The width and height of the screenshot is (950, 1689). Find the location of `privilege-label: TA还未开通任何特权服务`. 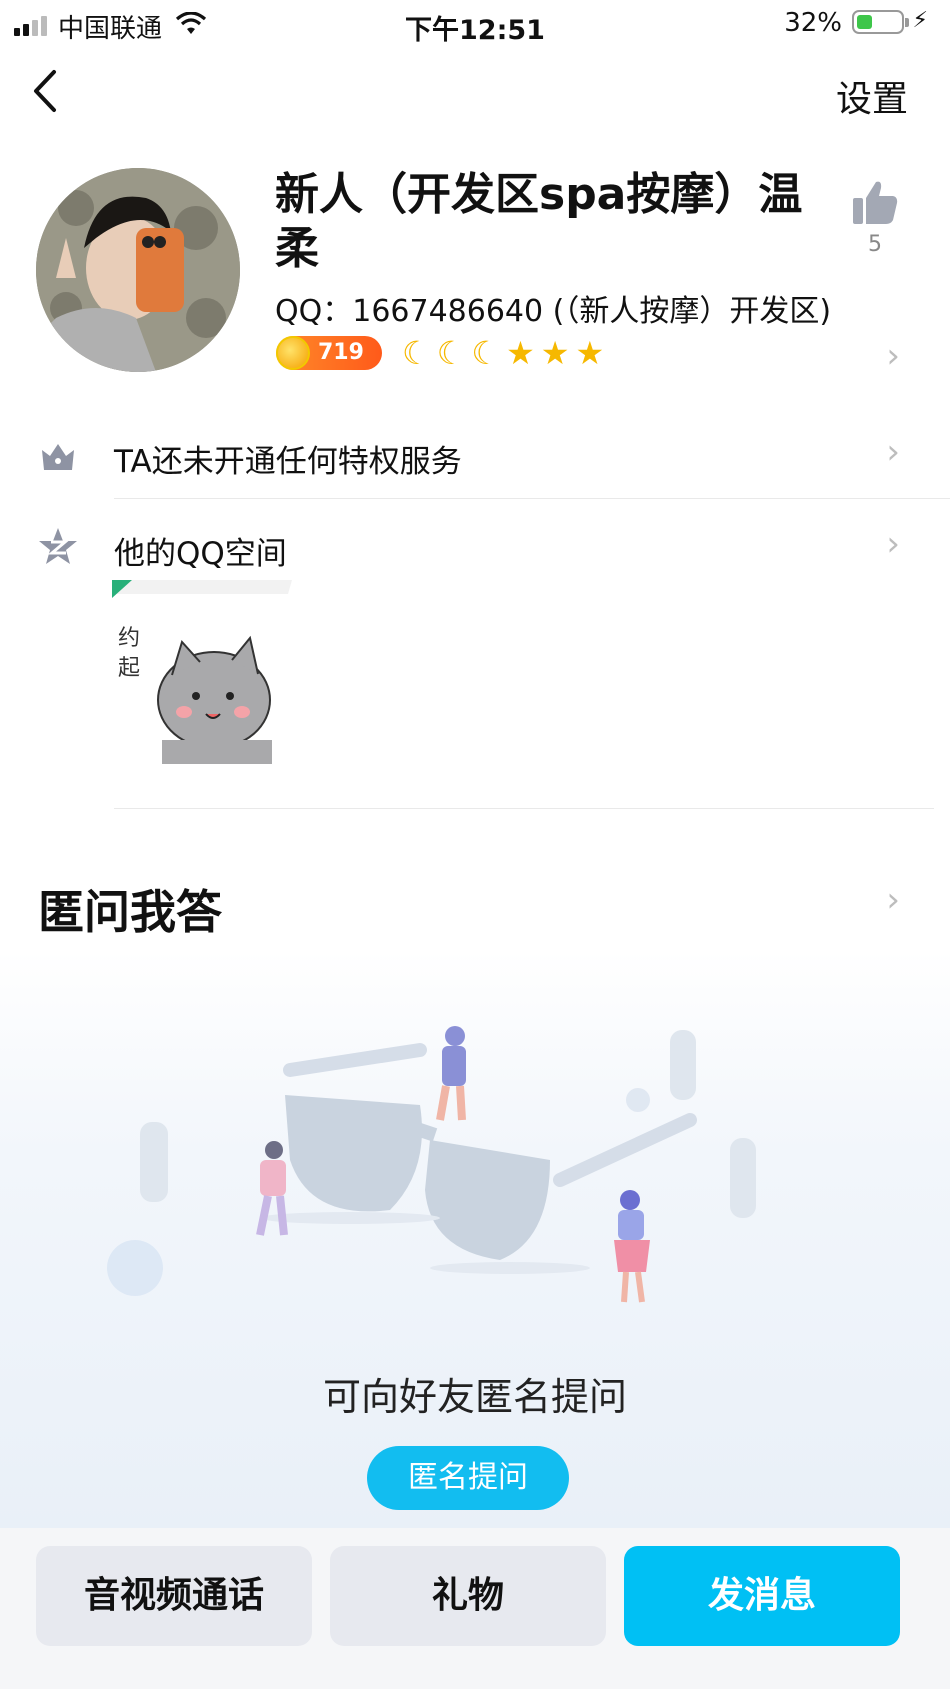

privilege-label: TA还未开通任何特权服务 is located at coordinates (288, 462).